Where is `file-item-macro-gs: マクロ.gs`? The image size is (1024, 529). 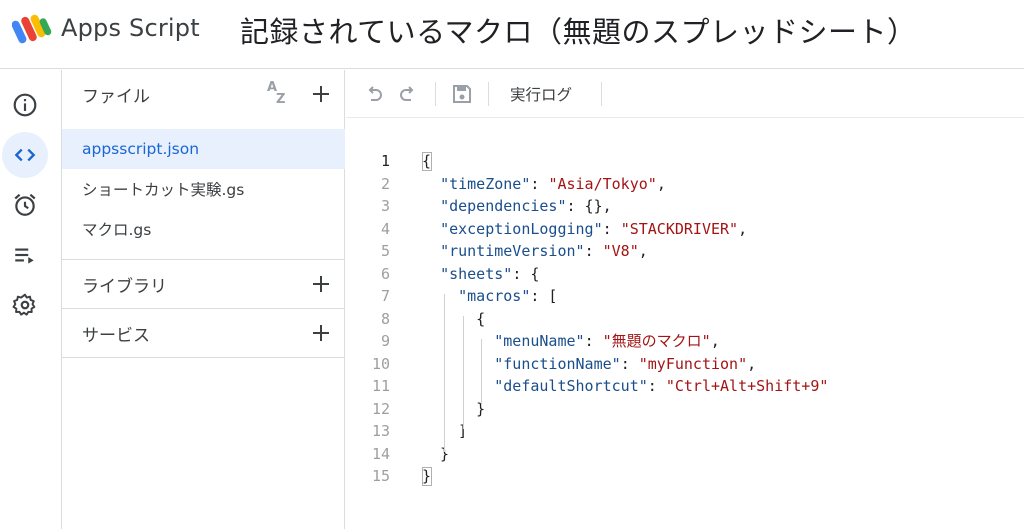 file-item-macro-gs: マクロ.gs is located at coordinates (203, 229).